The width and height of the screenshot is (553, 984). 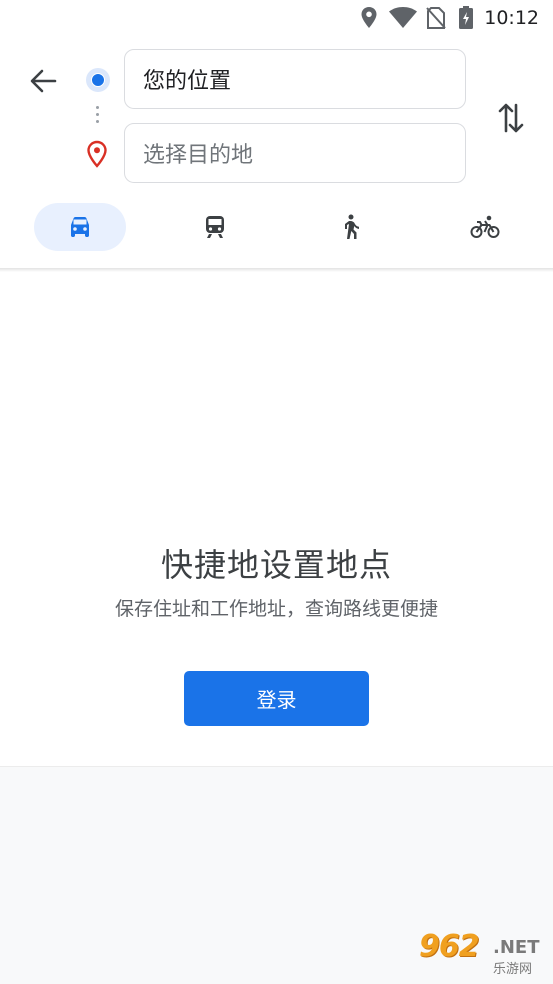 What do you see at coordinates (98, 116) in the screenshot?
I see `route-connector-dots` at bounding box center [98, 116].